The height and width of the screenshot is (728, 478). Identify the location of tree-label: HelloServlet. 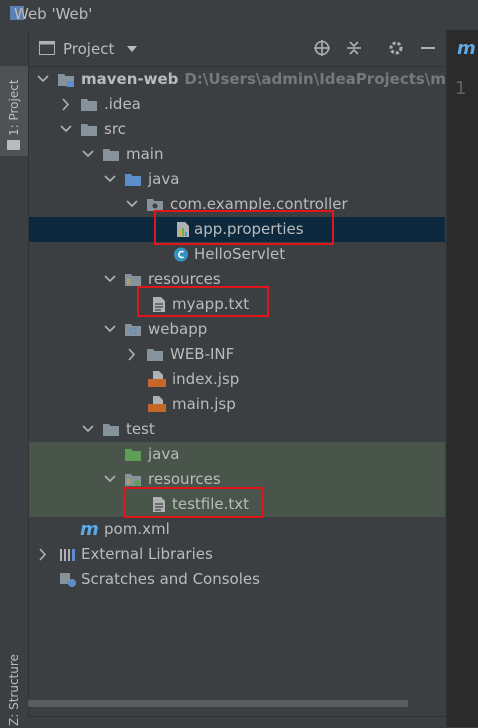
(240, 254).